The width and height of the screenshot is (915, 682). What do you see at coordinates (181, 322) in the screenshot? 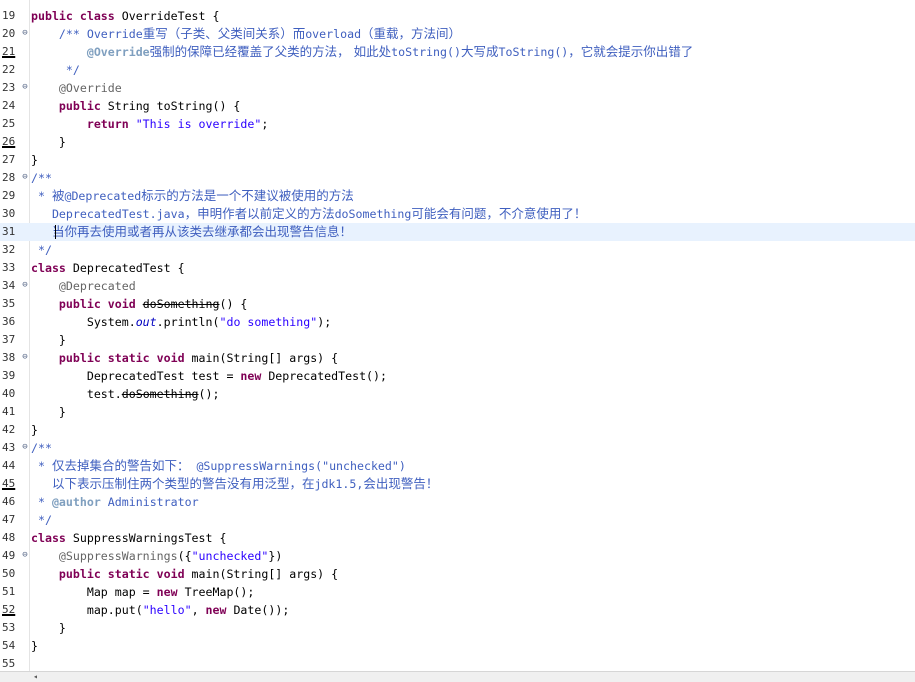
I see `code-text: System.out.println("do something");` at bounding box center [181, 322].